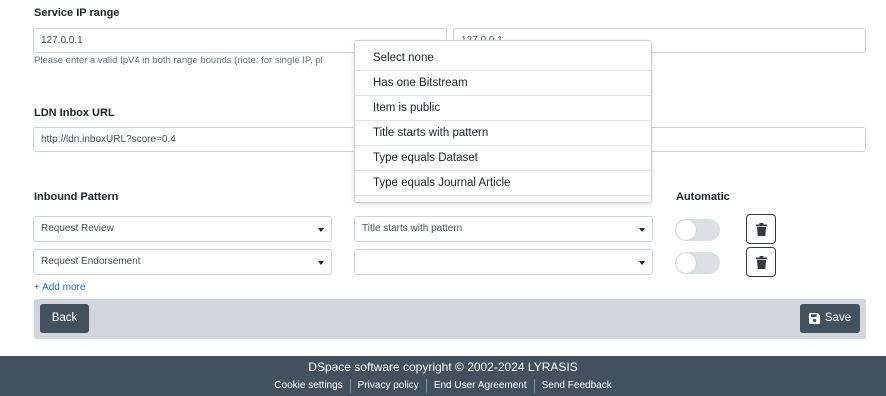 This screenshot has width=886, height=396. What do you see at coordinates (77, 228) in the screenshot?
I see `pattern-select-1-value: Request Review` at bounding box center [77, 228].